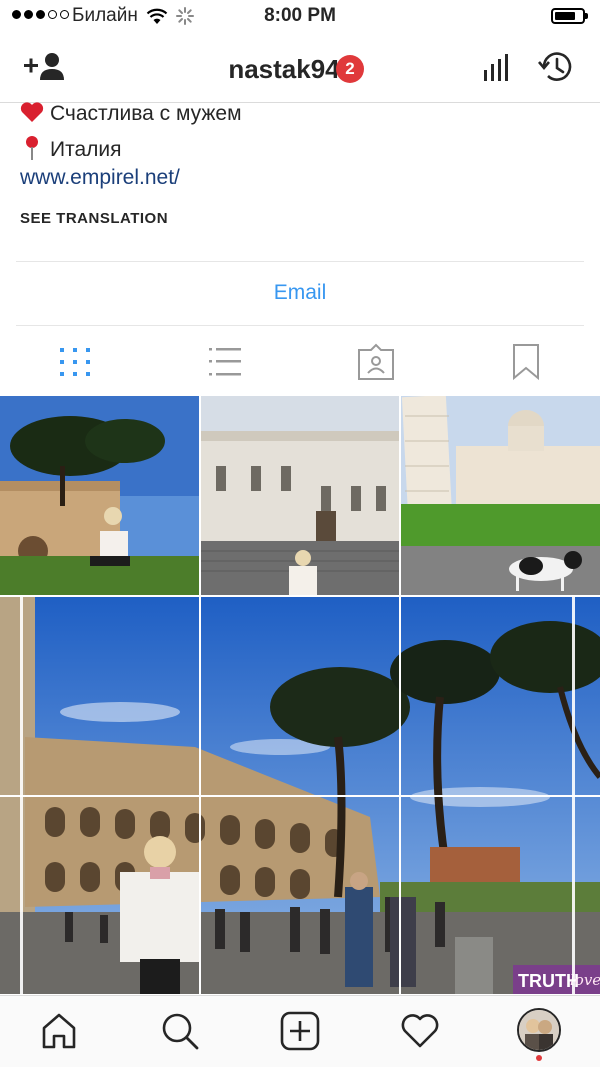  What do you see at coordinates (497, 68) in the screenshot?
I see `insights-icon` at bounding box center [497, 68].